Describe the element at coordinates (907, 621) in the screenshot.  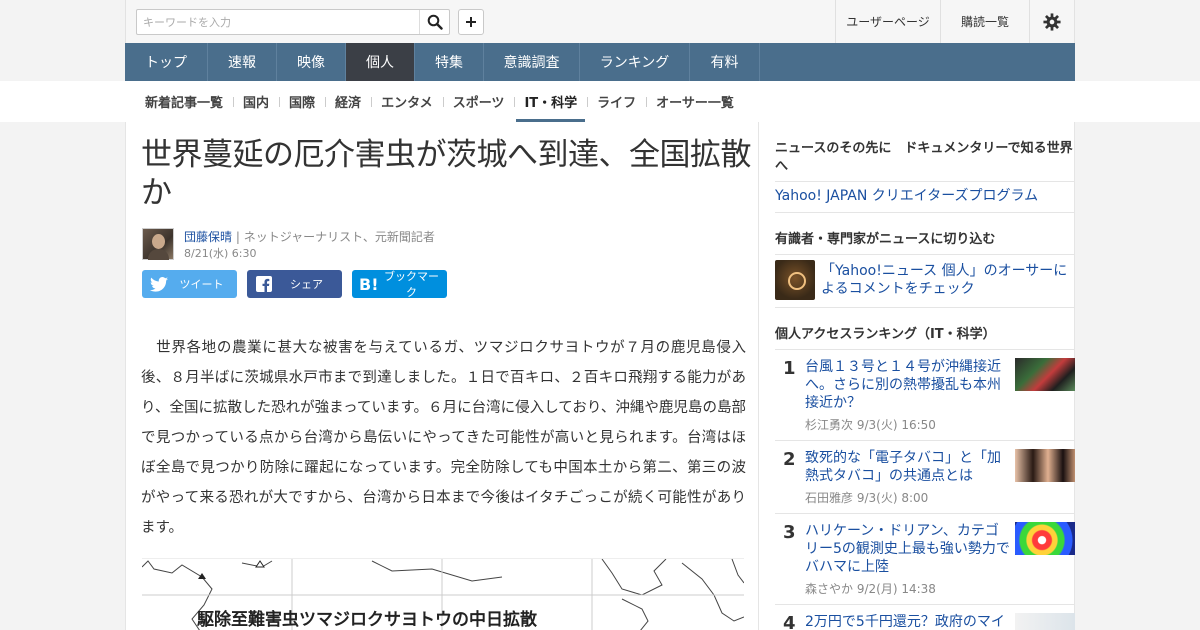
I see `rank-title: 2万円で5千円還元？政府のマイ` at that location.